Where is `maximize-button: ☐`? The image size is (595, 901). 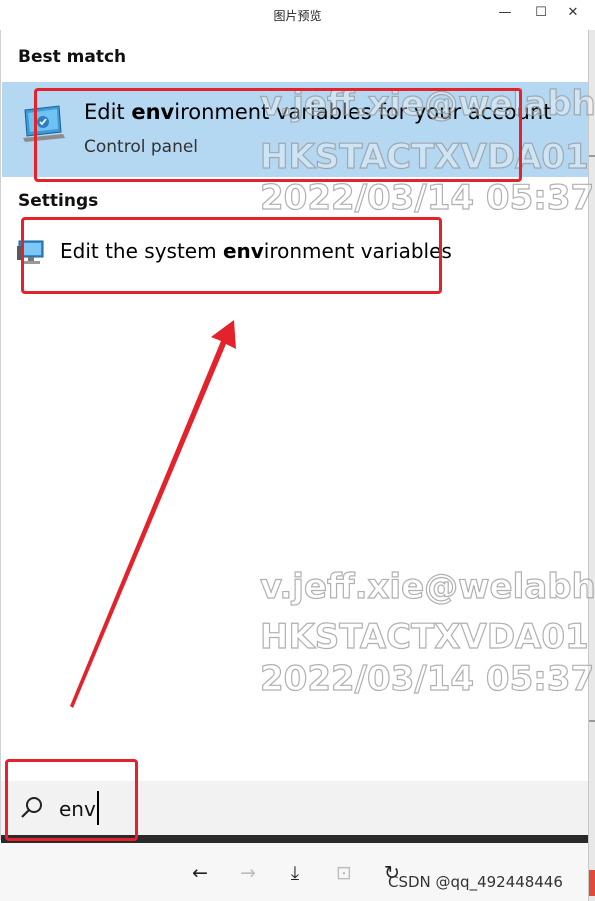 maximize-button: ☐ is located at coordinates (541, 13).